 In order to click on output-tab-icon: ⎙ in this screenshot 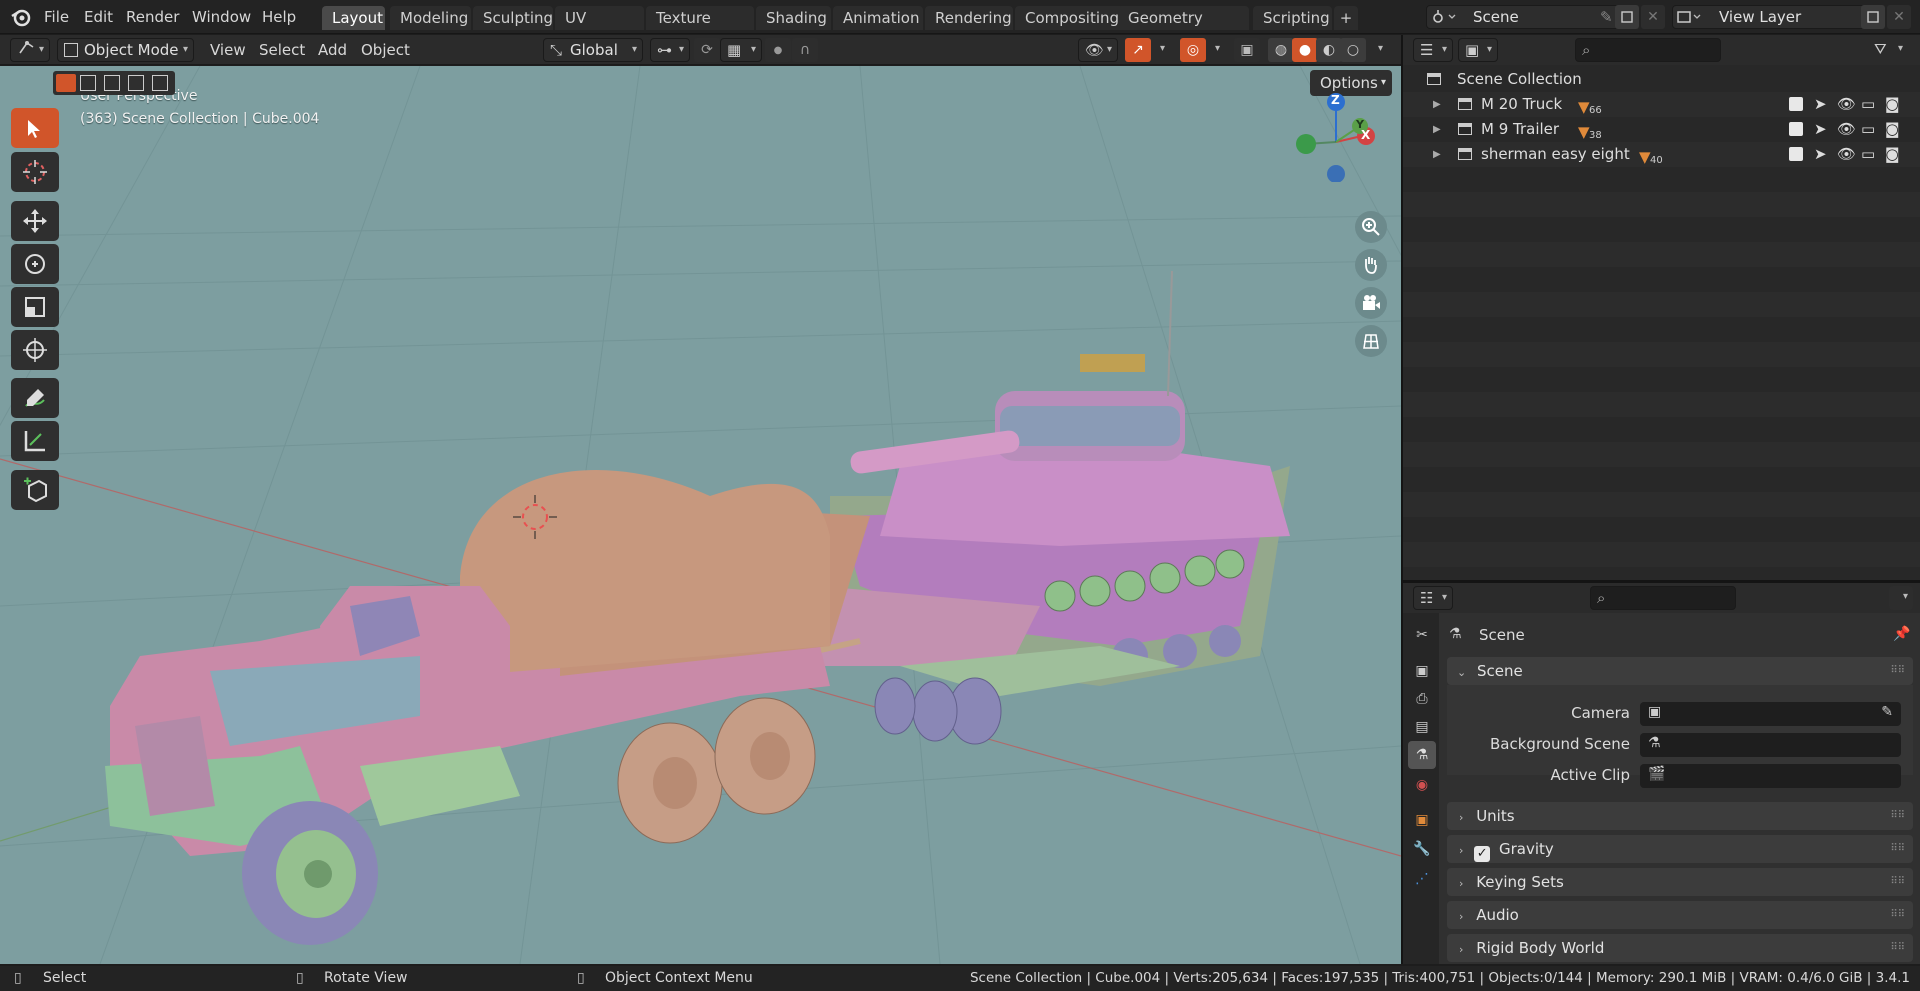, I will do `click(1422, 699)`.